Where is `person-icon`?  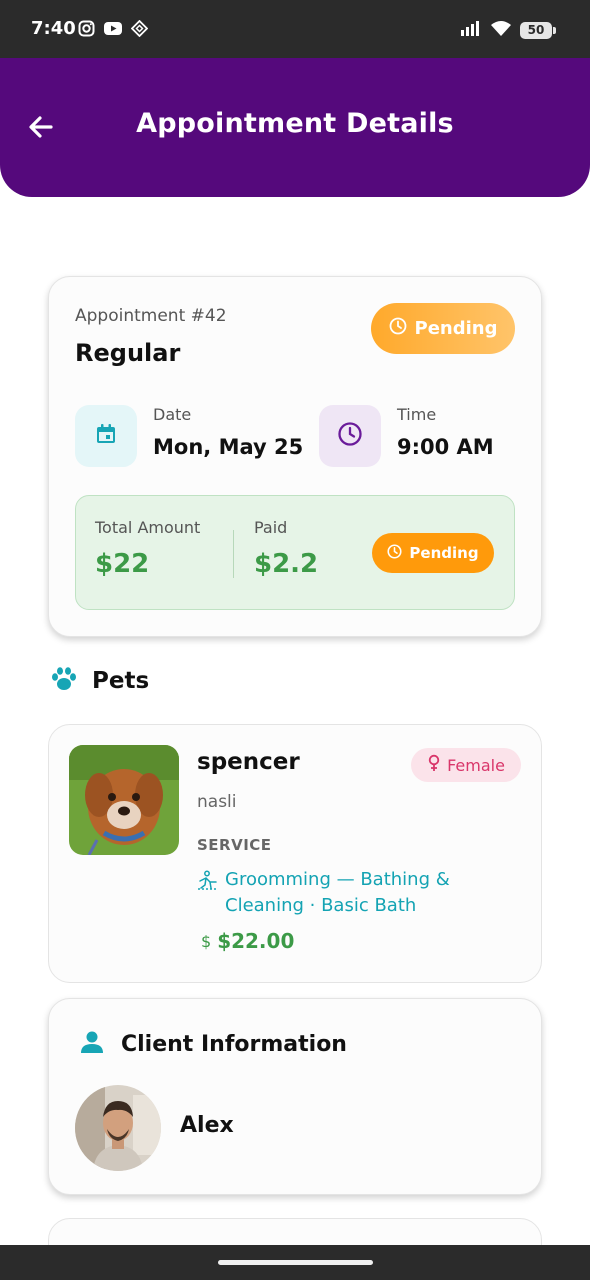 person-icon is located at coordinates (92, 1044).